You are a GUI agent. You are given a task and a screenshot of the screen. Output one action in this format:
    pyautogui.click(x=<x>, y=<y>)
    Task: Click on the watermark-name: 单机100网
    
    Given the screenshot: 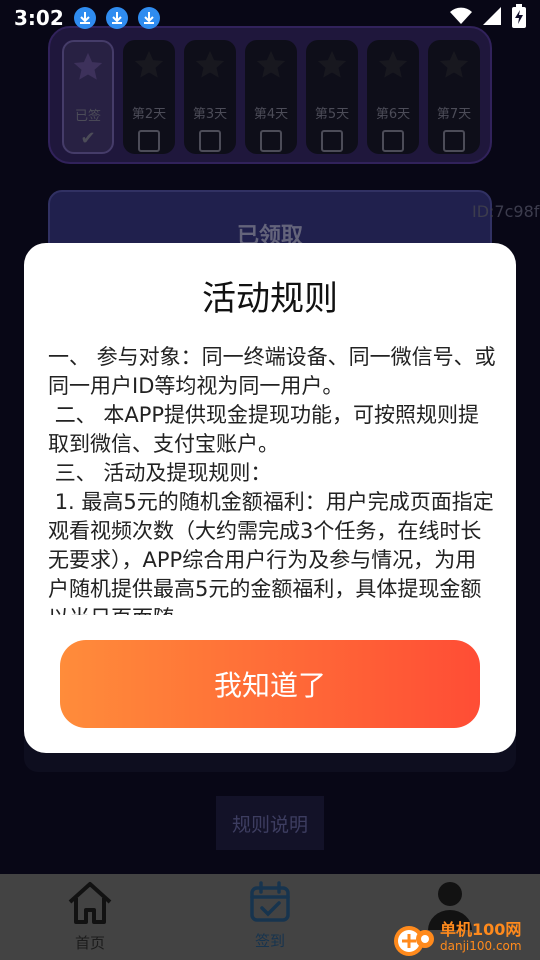 What is the action you would take?
    pyautogui.click(x=481, y=929)
    